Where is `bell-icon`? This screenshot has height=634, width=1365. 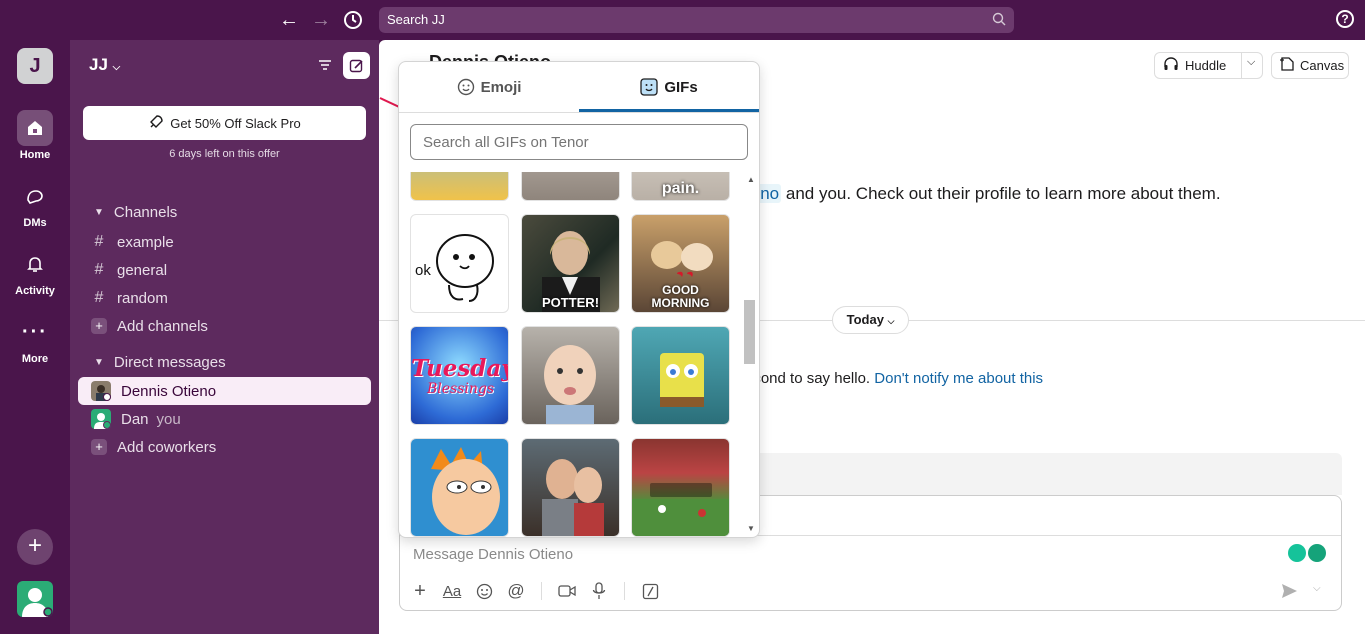 bell-icon is located at coordinates (35, 264).